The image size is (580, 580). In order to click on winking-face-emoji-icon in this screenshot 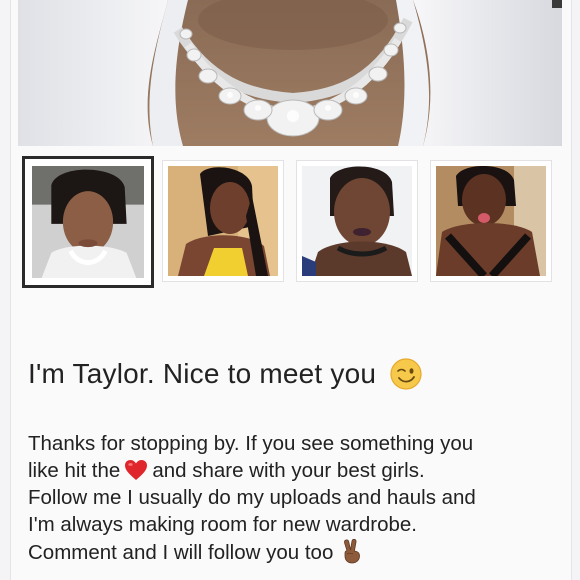, I will do `click(406, 374)`.